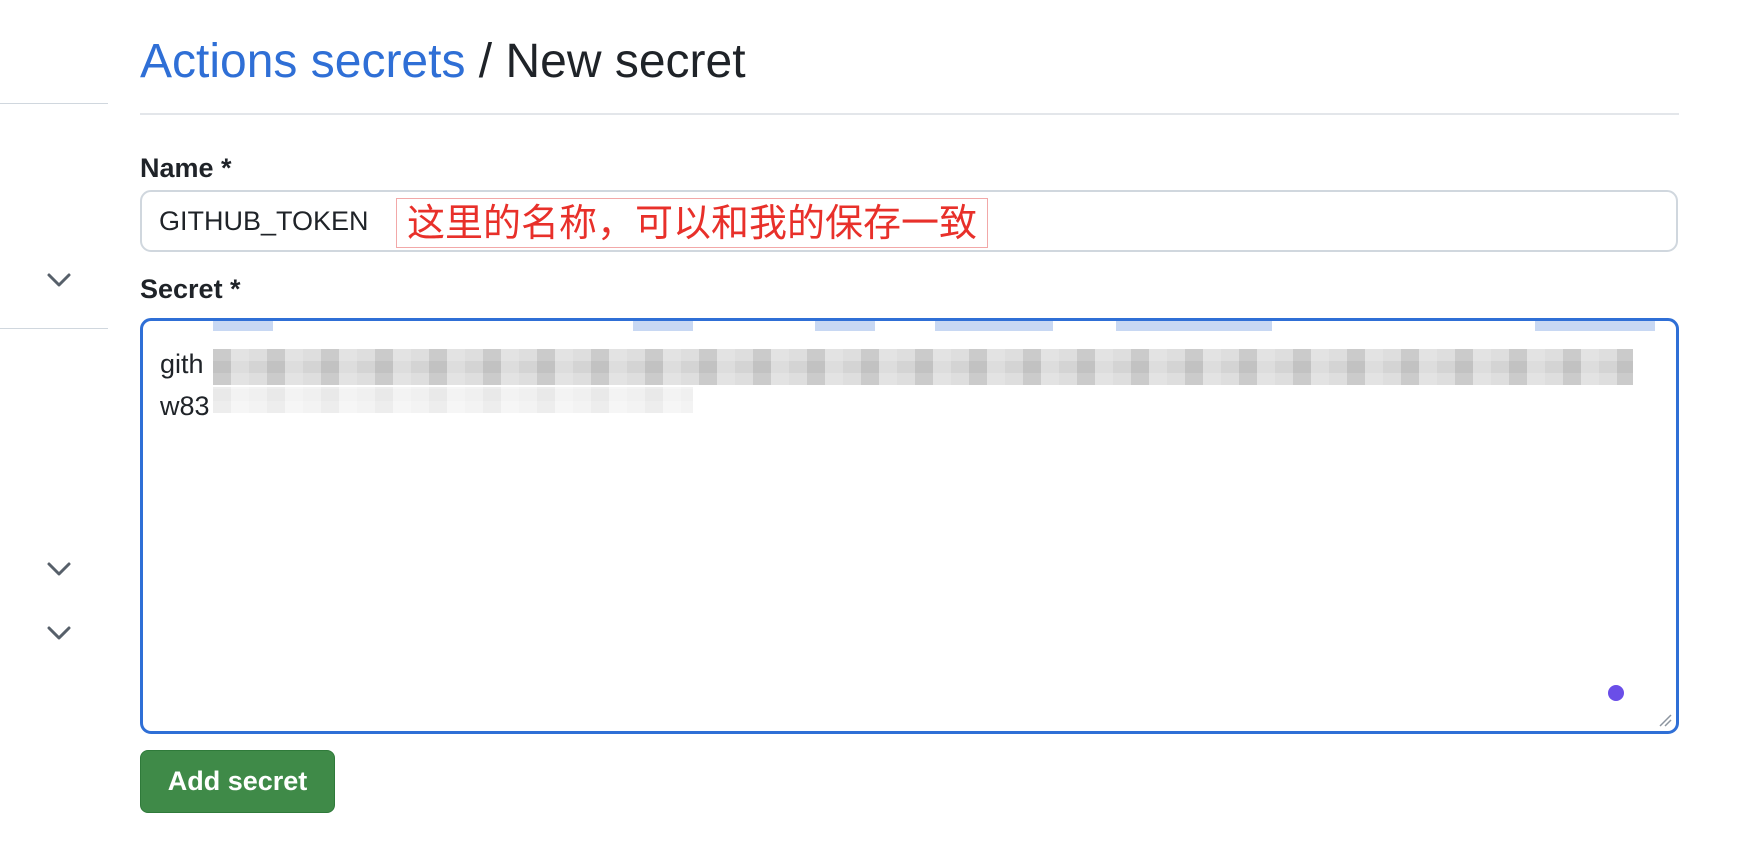 The height and width of the screenshot is (862, 1738). I want to click on page-title: Actions secrets / New secret, so click(443, 62).